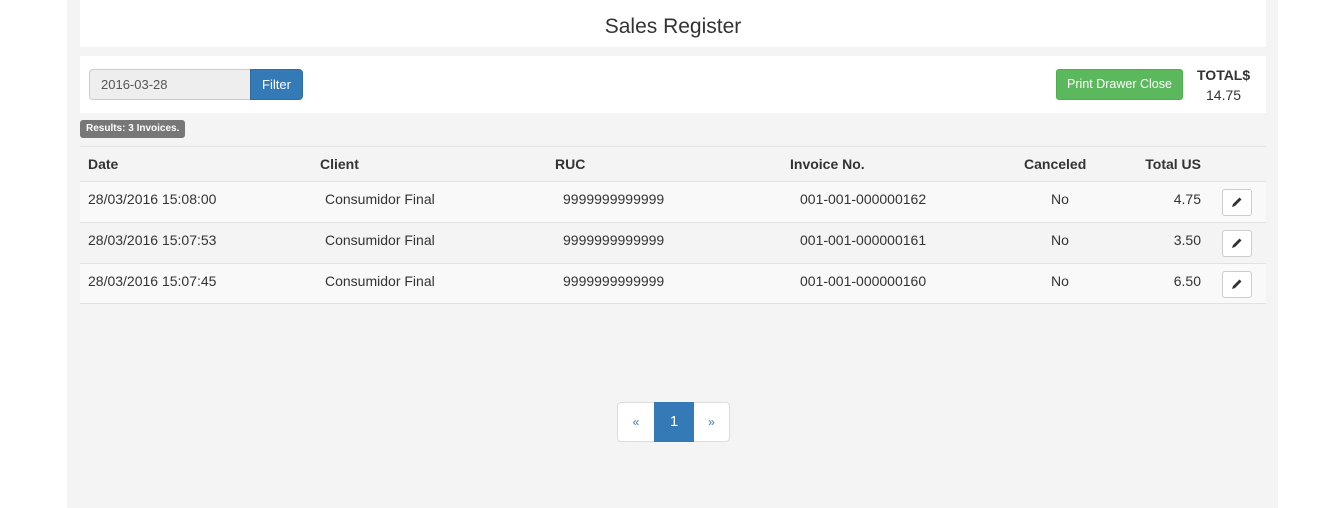  Describe the element at coordinates (1187, 281) in the screenshot. I see `cell-total: 6.50` at that location.